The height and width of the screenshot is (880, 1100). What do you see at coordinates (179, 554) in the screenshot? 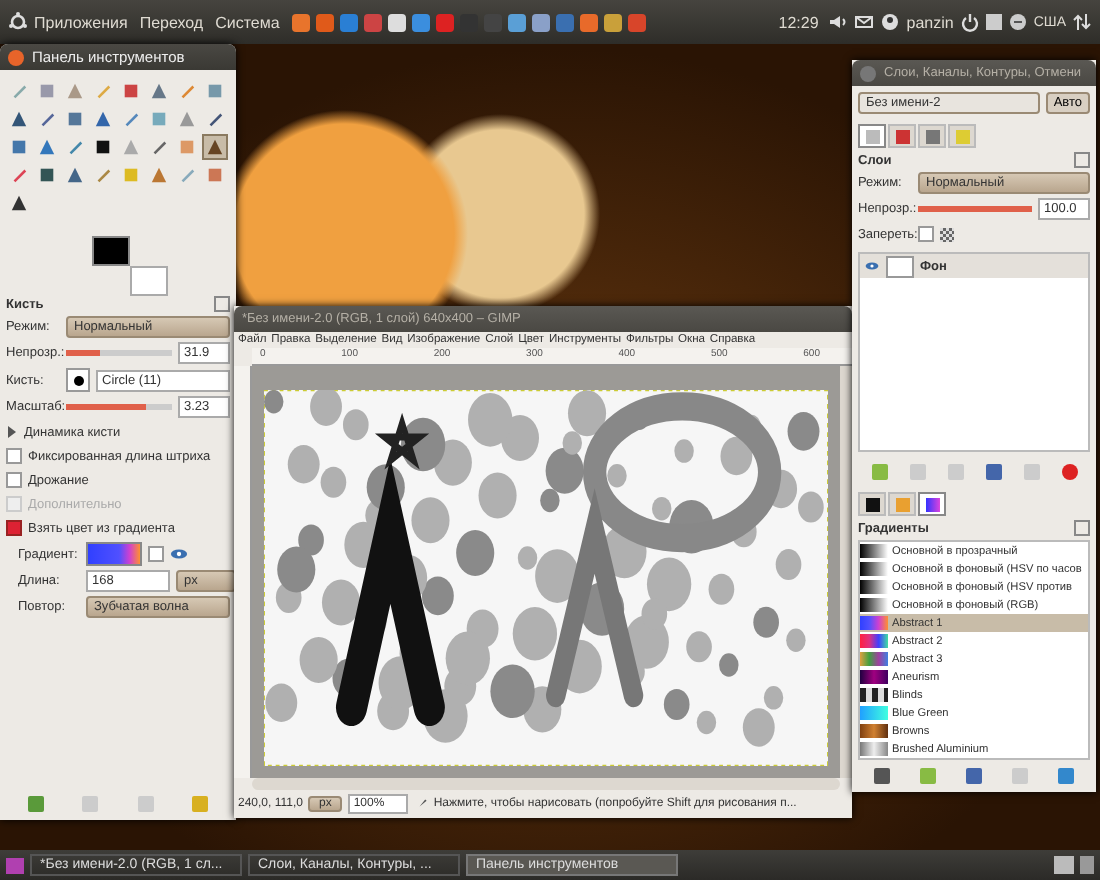
I see `eye-icon` at bounding box center [179, 554].